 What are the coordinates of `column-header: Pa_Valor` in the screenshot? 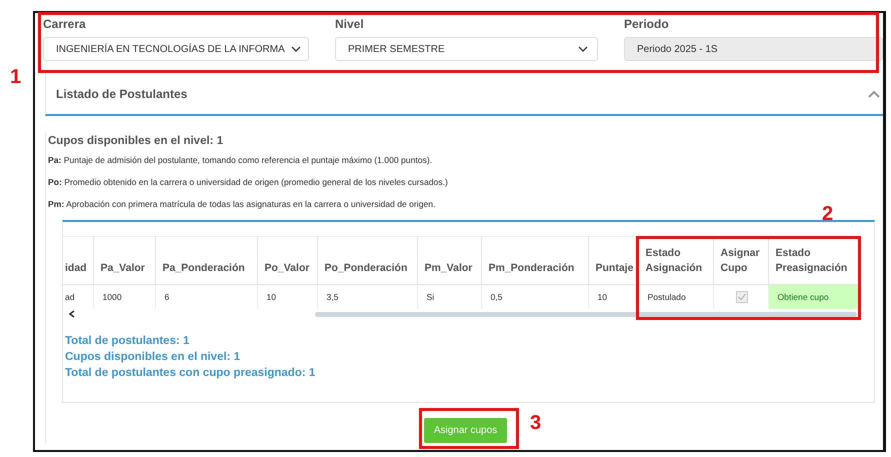 It's located at (124, 260).